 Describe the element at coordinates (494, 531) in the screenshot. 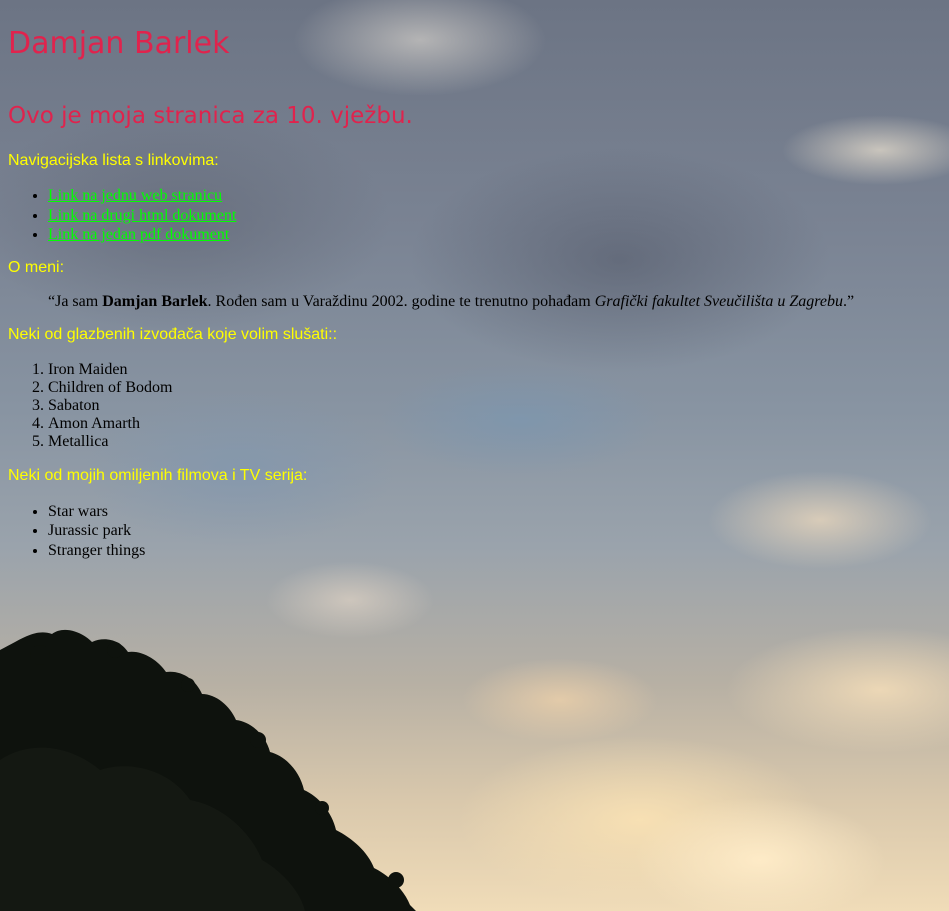

I see `list-item: Jurassic park` at that location.